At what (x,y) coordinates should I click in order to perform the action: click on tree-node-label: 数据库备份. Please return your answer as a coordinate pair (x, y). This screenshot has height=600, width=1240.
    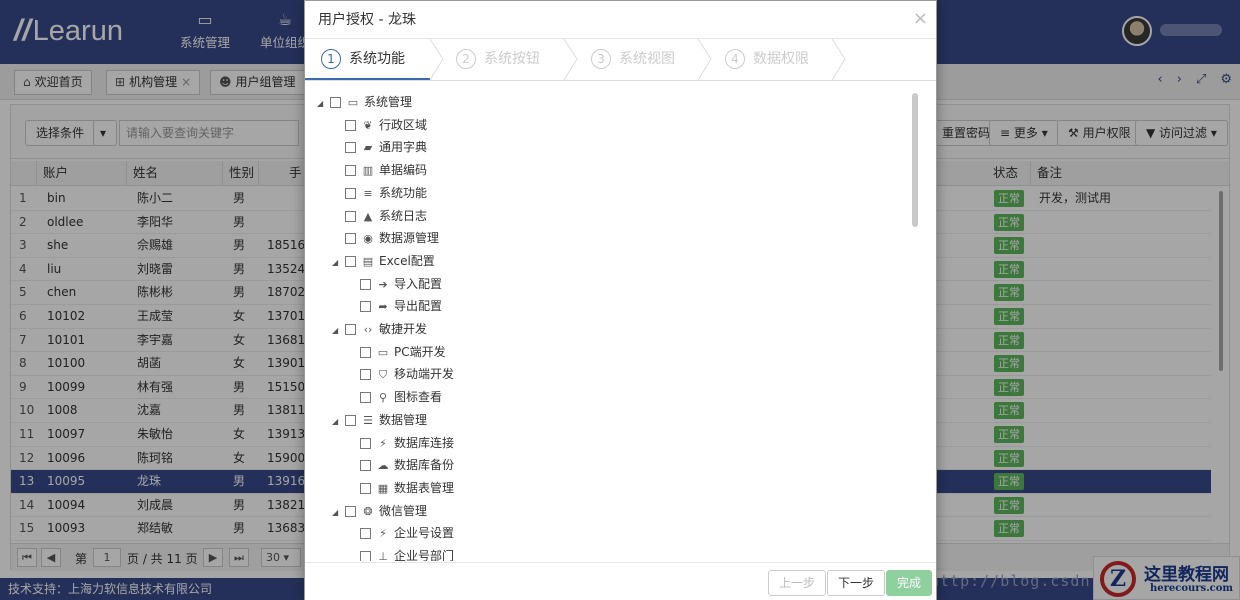
    Looking at the image, I should click on (424, 465).